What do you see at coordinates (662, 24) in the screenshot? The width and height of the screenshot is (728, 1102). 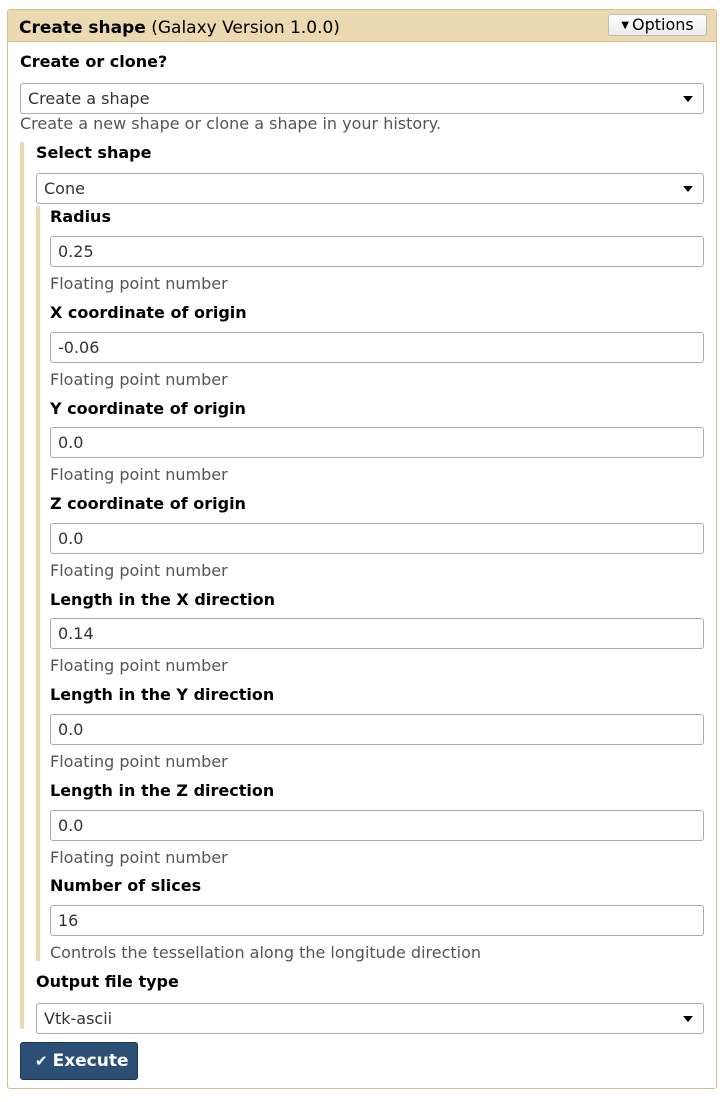 I see `options-label: Options` at bounding box center [662, 24].